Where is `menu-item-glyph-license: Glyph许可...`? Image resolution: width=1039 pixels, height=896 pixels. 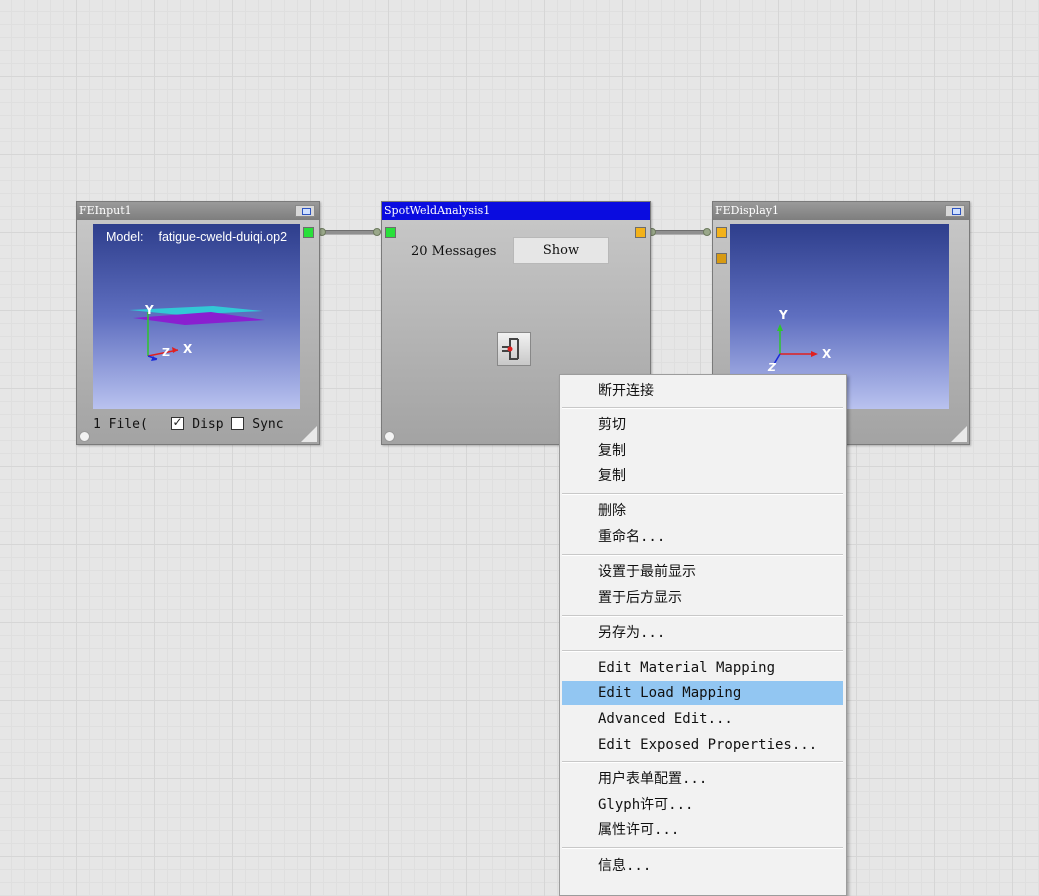 menu-item-glyph-license: Glyph许可... is located at coordinates (702, 805).